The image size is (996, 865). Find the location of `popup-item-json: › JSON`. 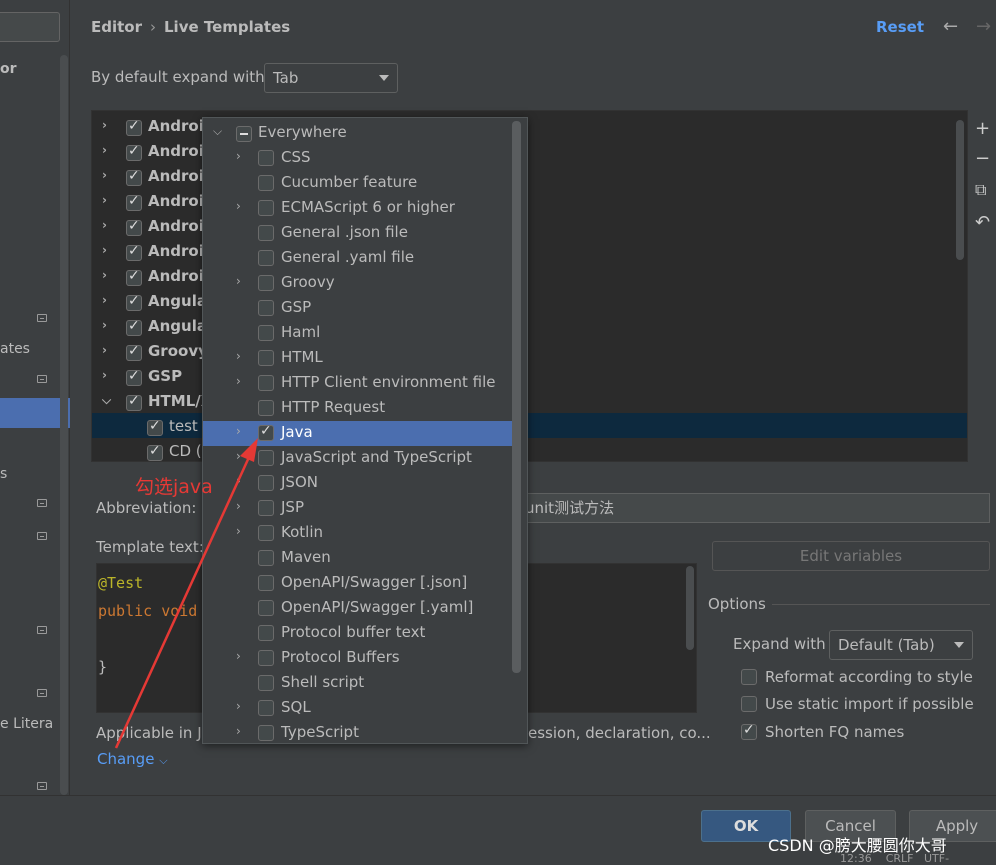

popup-item-json: › JSON is located at coordinates (359, 483).